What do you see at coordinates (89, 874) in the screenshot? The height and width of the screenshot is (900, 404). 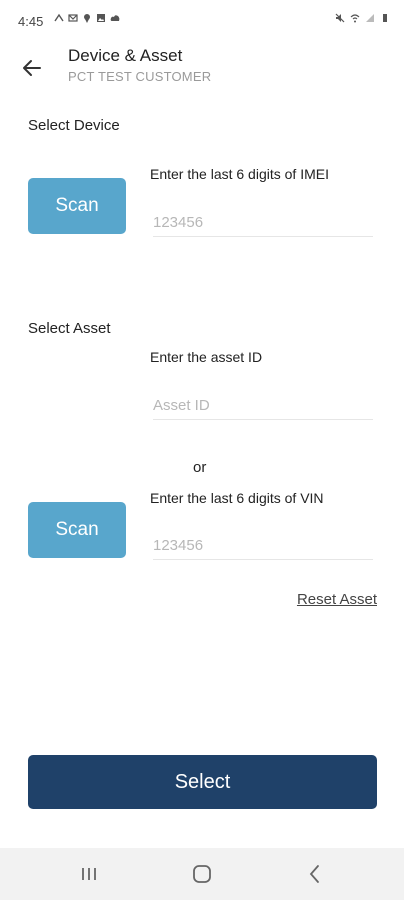 I see `recent-apps-icon` at bounding box center [89, 874].